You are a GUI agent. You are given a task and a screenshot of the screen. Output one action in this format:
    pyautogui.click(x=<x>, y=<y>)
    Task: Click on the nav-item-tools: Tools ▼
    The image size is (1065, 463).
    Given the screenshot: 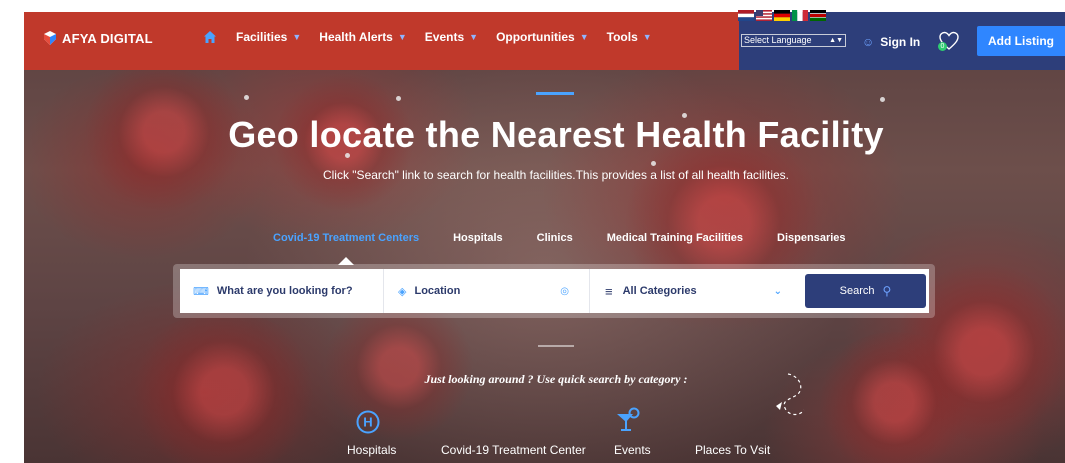 What is the action you would take?
    pyautogui.click(x=629, y=37)
    